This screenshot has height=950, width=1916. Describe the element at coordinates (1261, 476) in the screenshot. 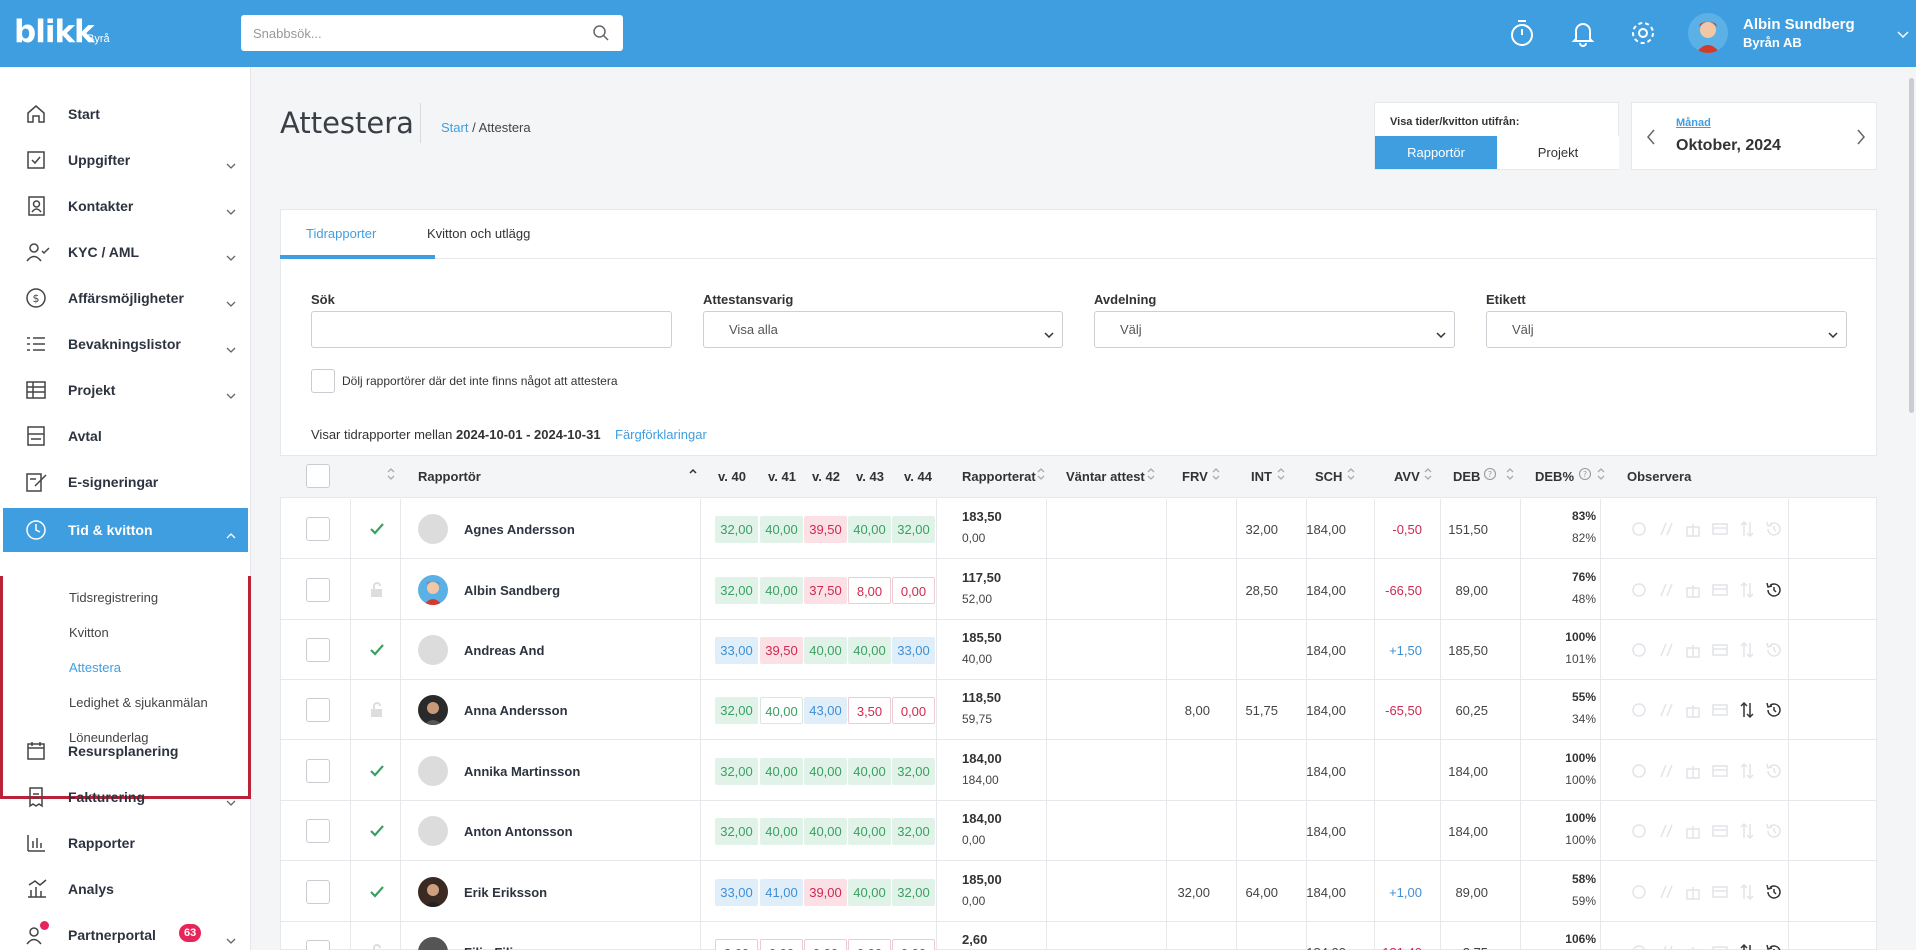

I see `column-int: INT` at that location.